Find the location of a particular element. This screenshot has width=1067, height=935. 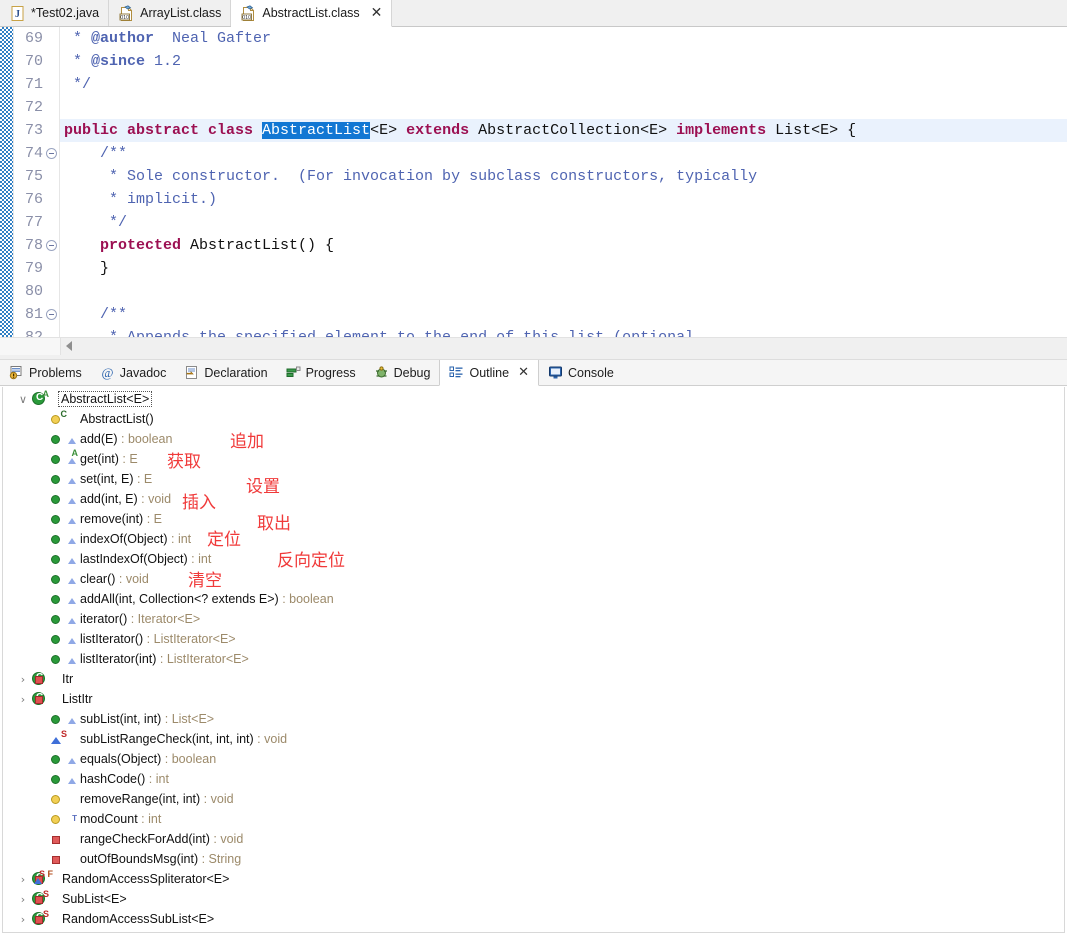

outline-item-type: : ListIterator<E> is located at coordinates (189, 639).